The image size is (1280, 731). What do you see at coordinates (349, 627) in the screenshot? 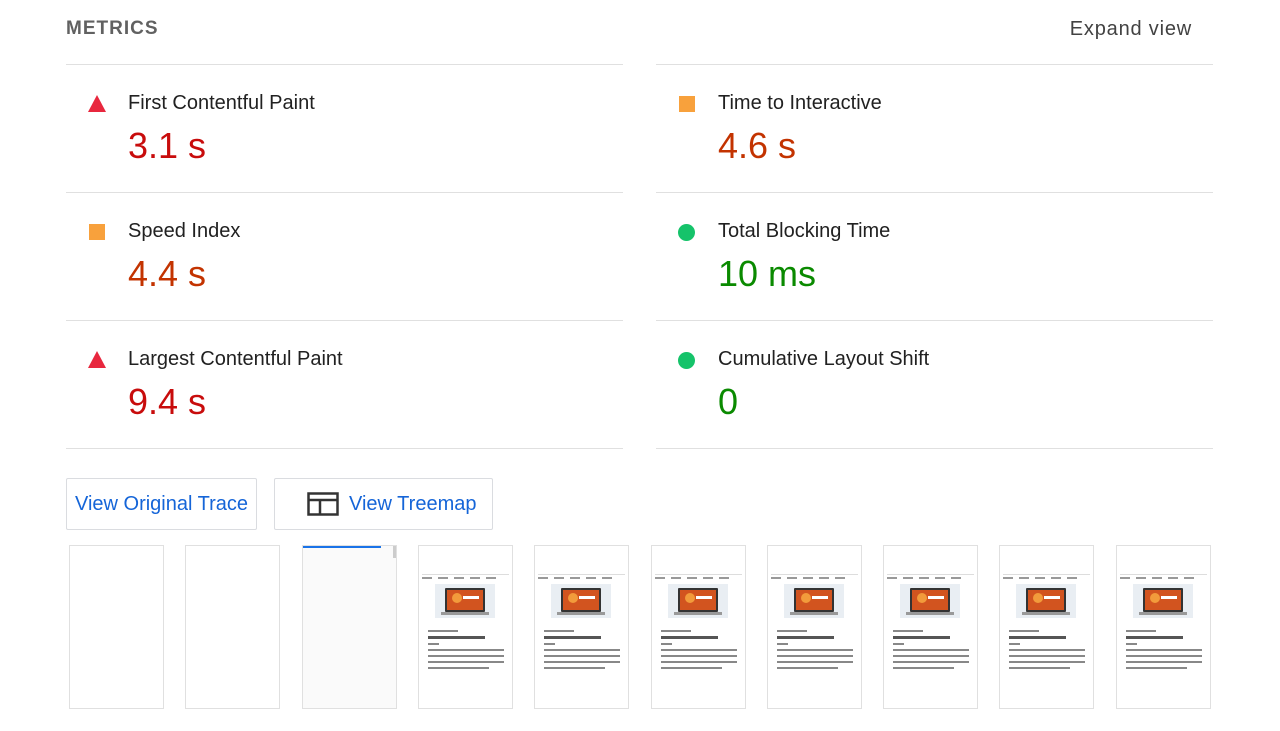
I see `filmstrip-frame-loading` at bounding box center [349, 627].